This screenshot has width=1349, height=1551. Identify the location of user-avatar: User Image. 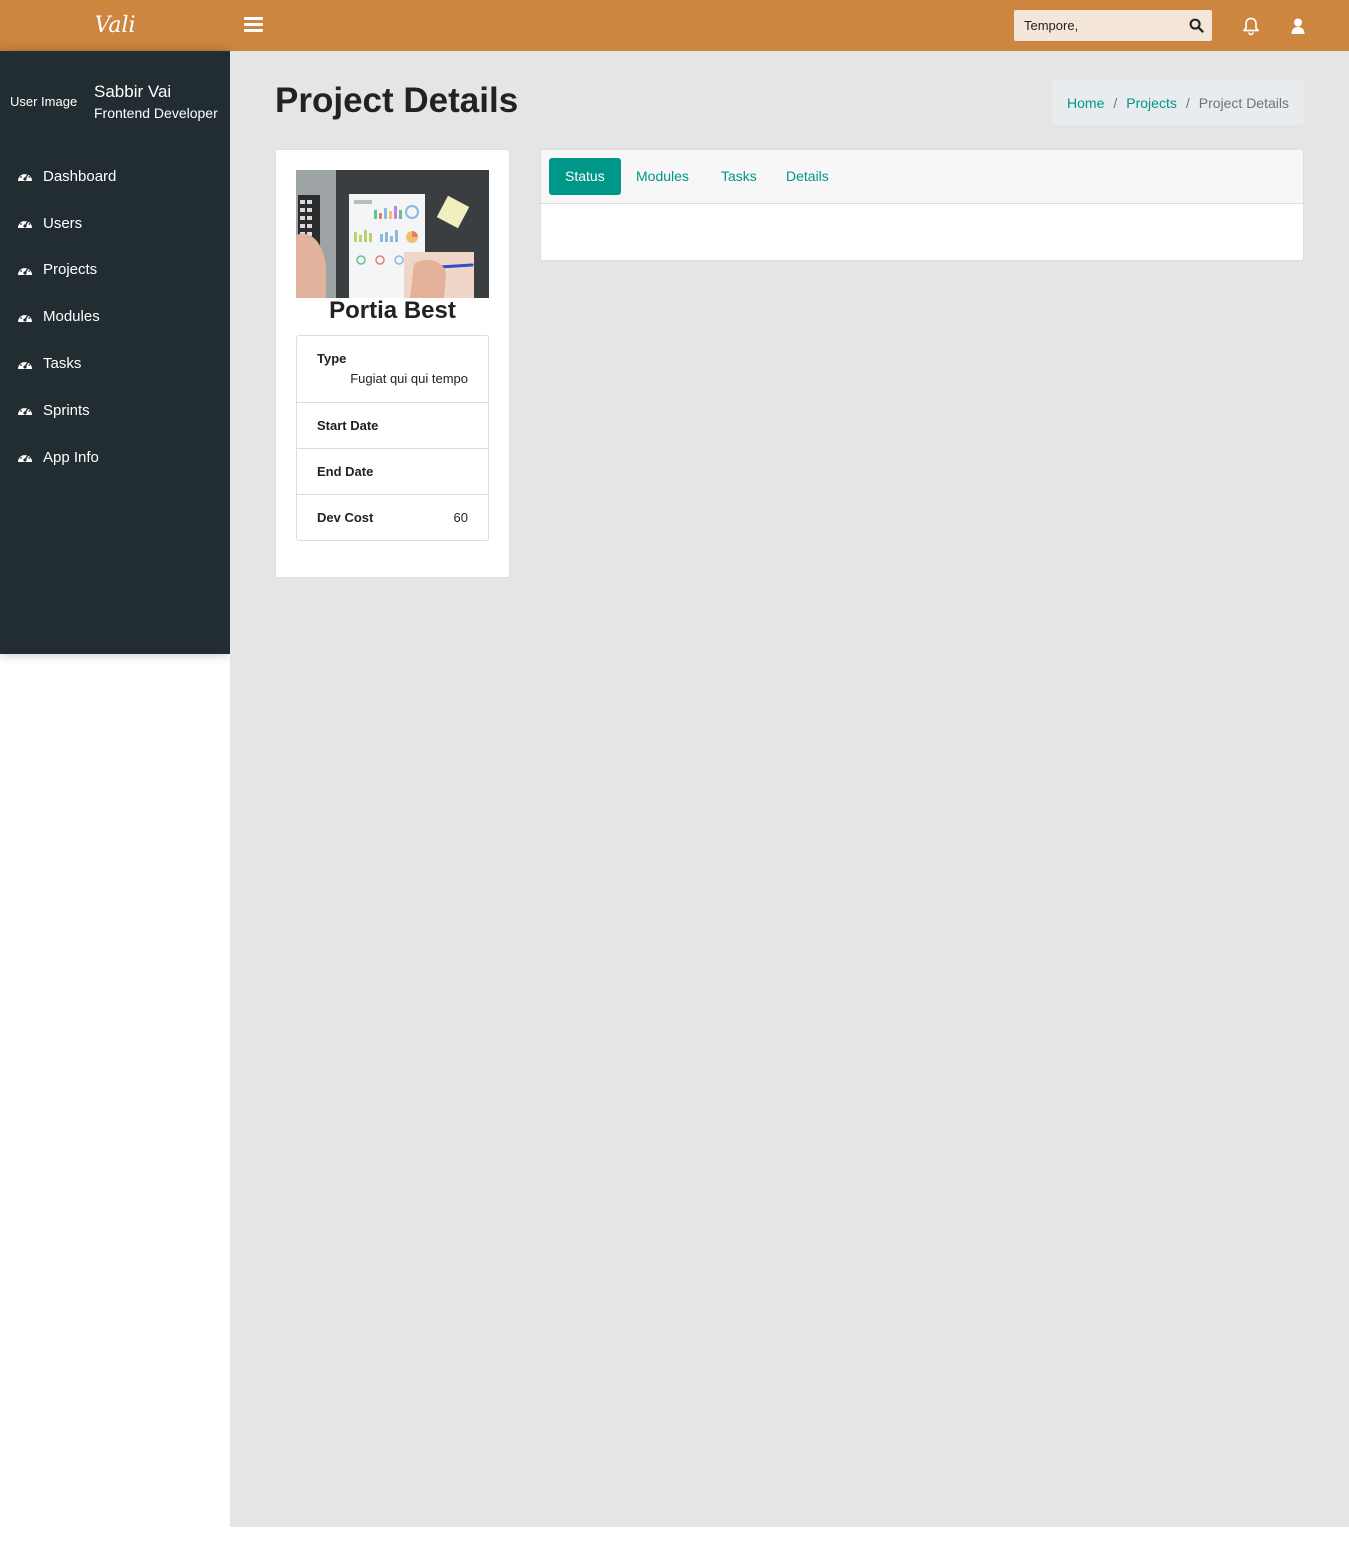
(44, 101).